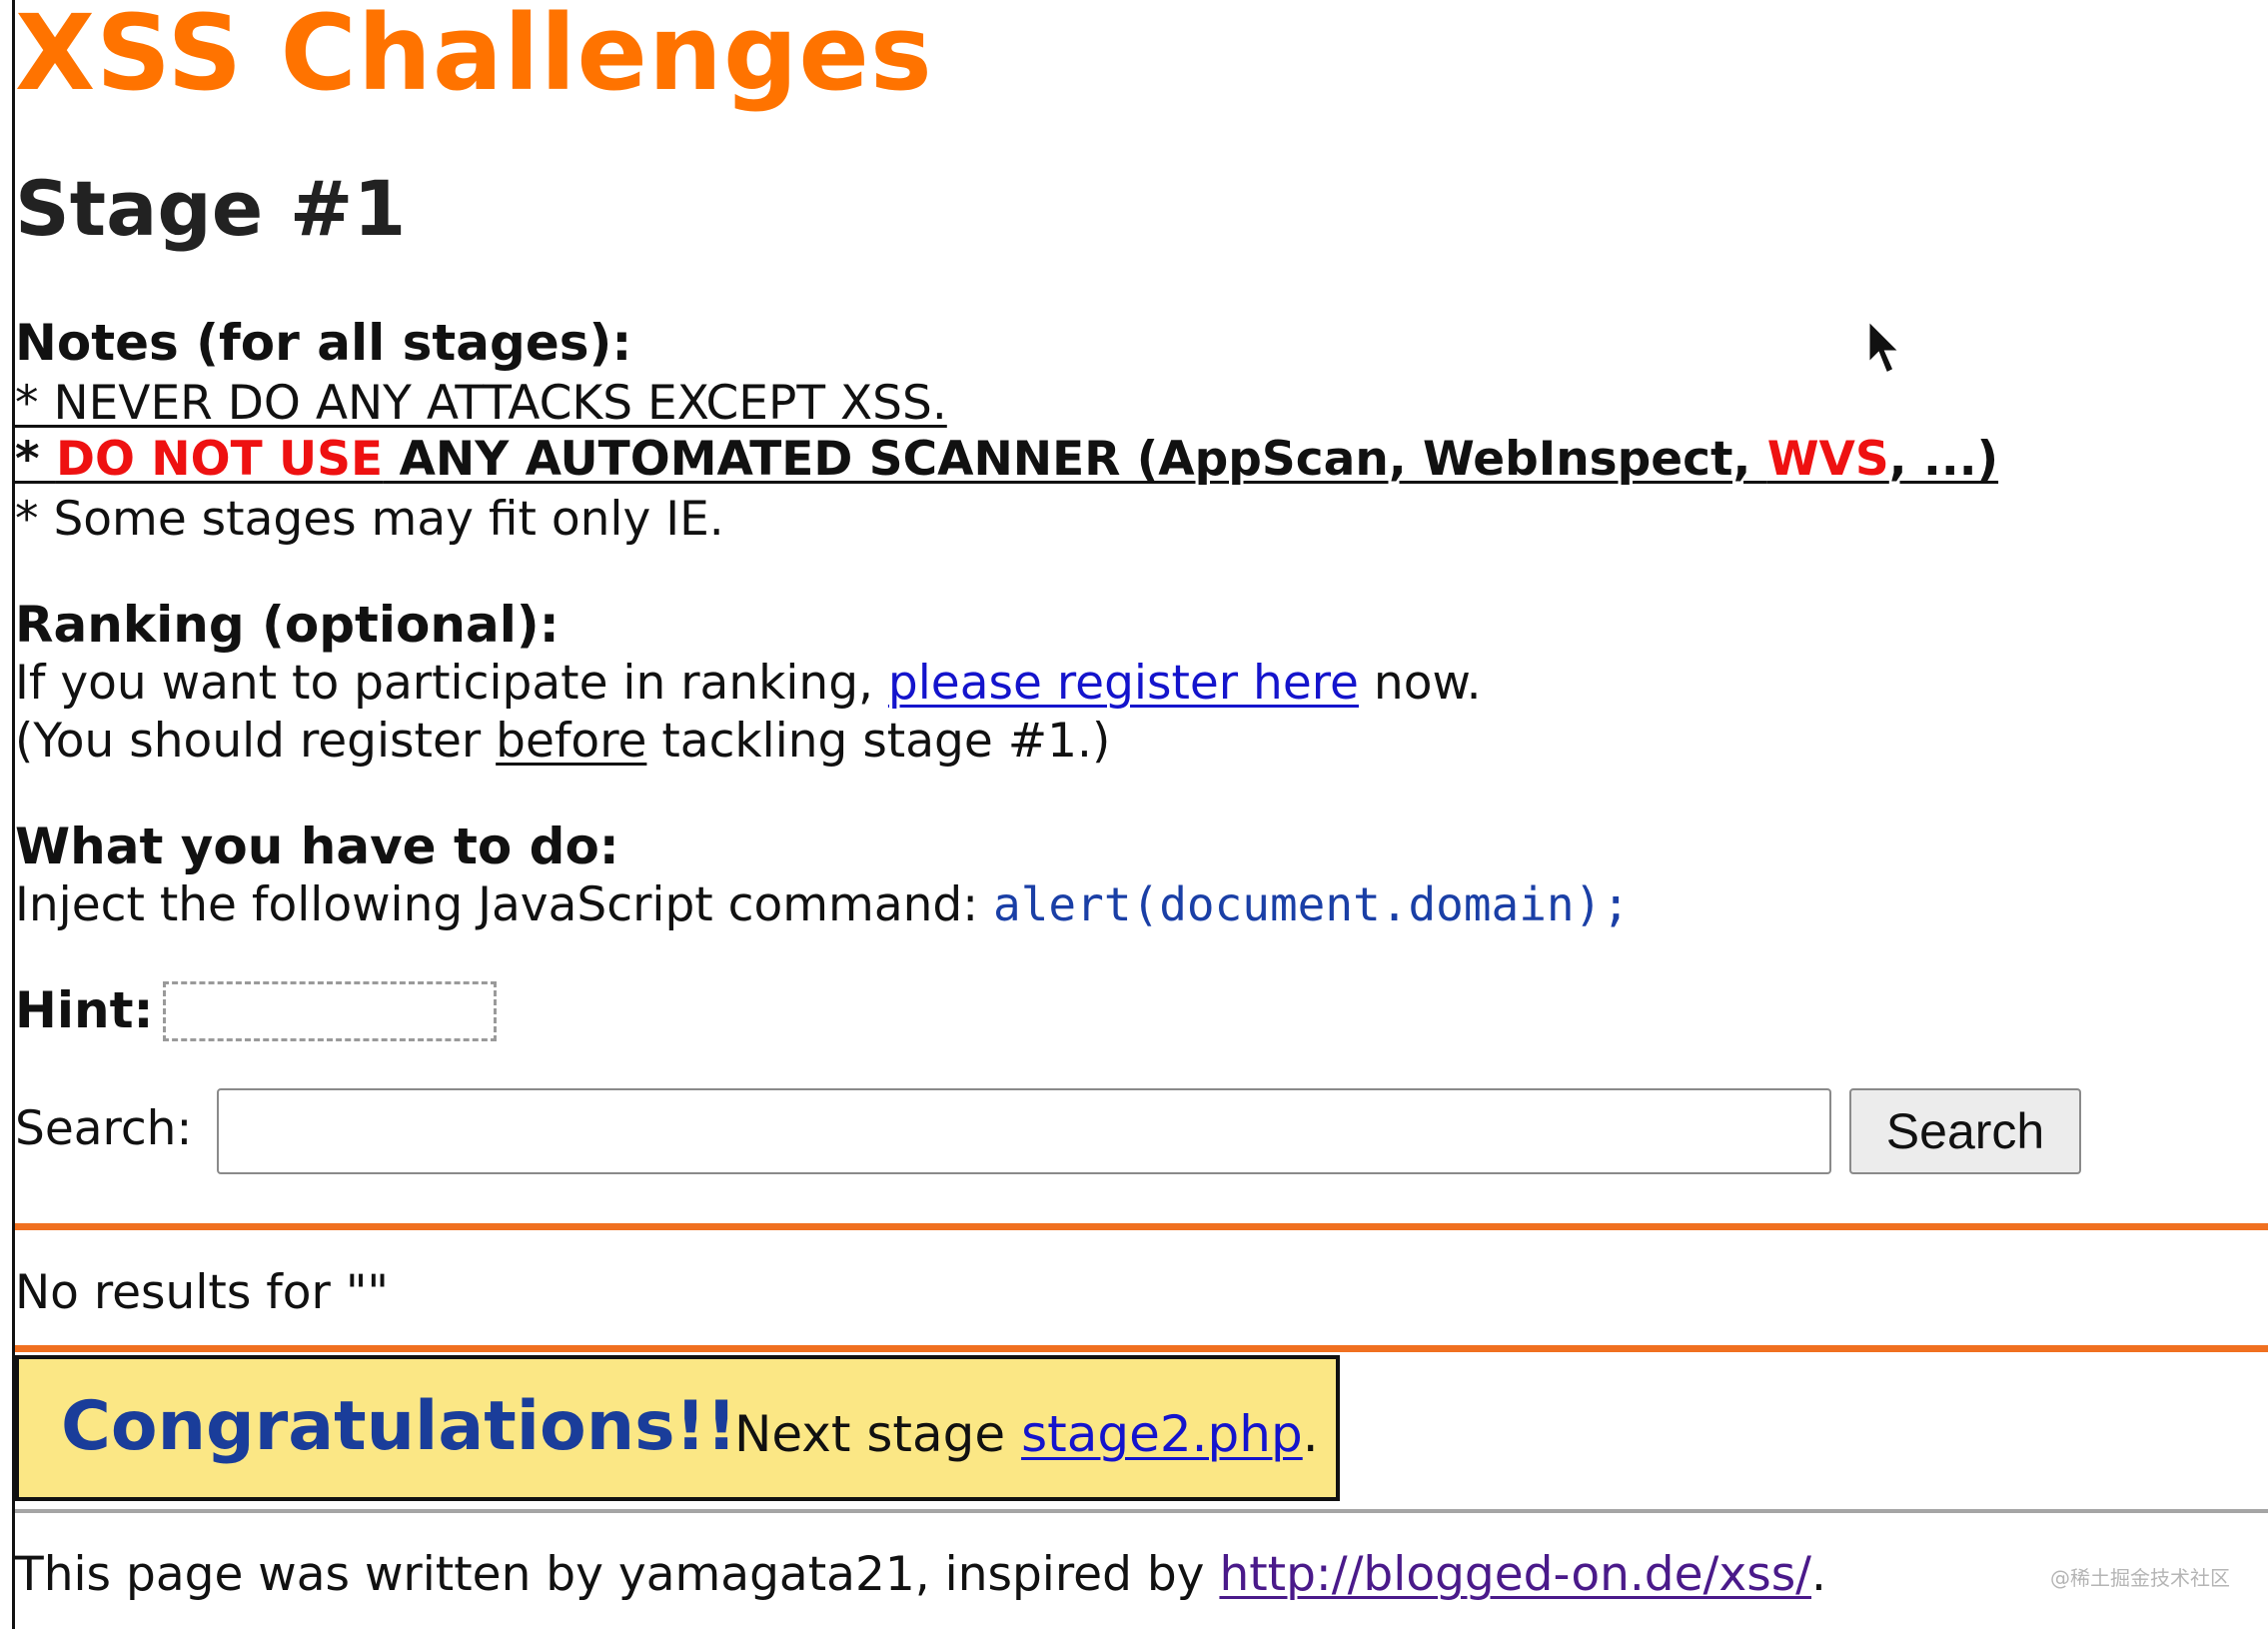 The image size is (2268, 1629). I want to click on next-stage-suffix: ., so click(1310, 1434).